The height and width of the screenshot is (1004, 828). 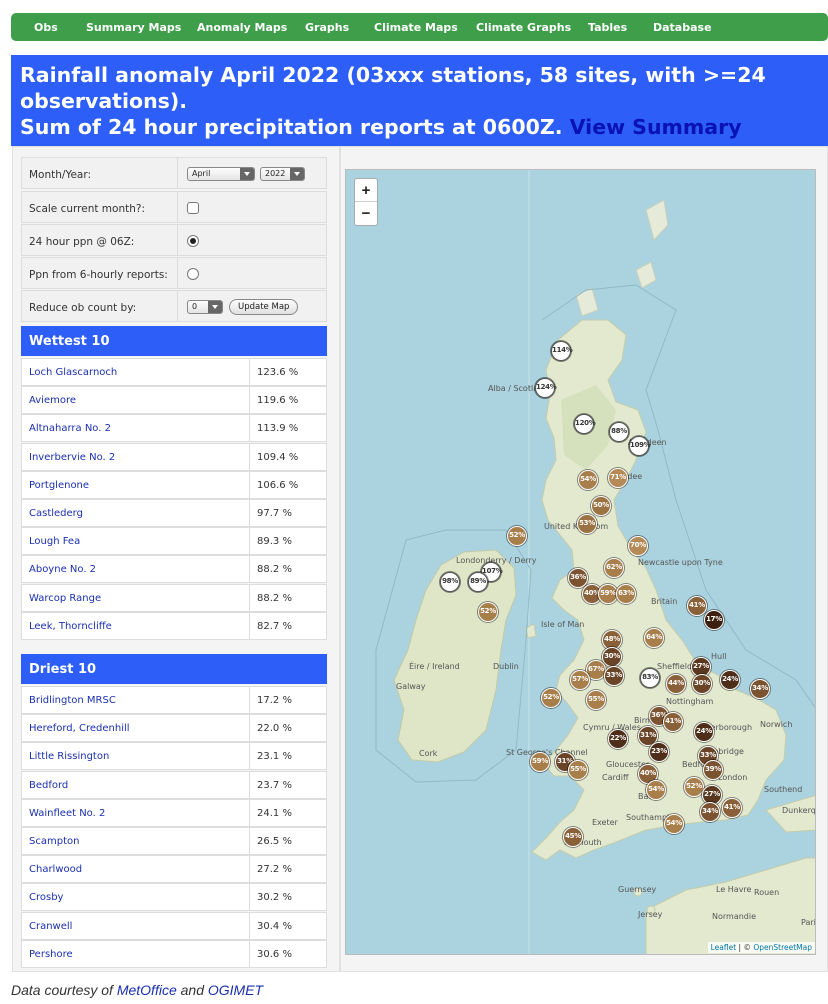 I want to click on anomaly-value: 26.5 %, so click(x=288, y=841).